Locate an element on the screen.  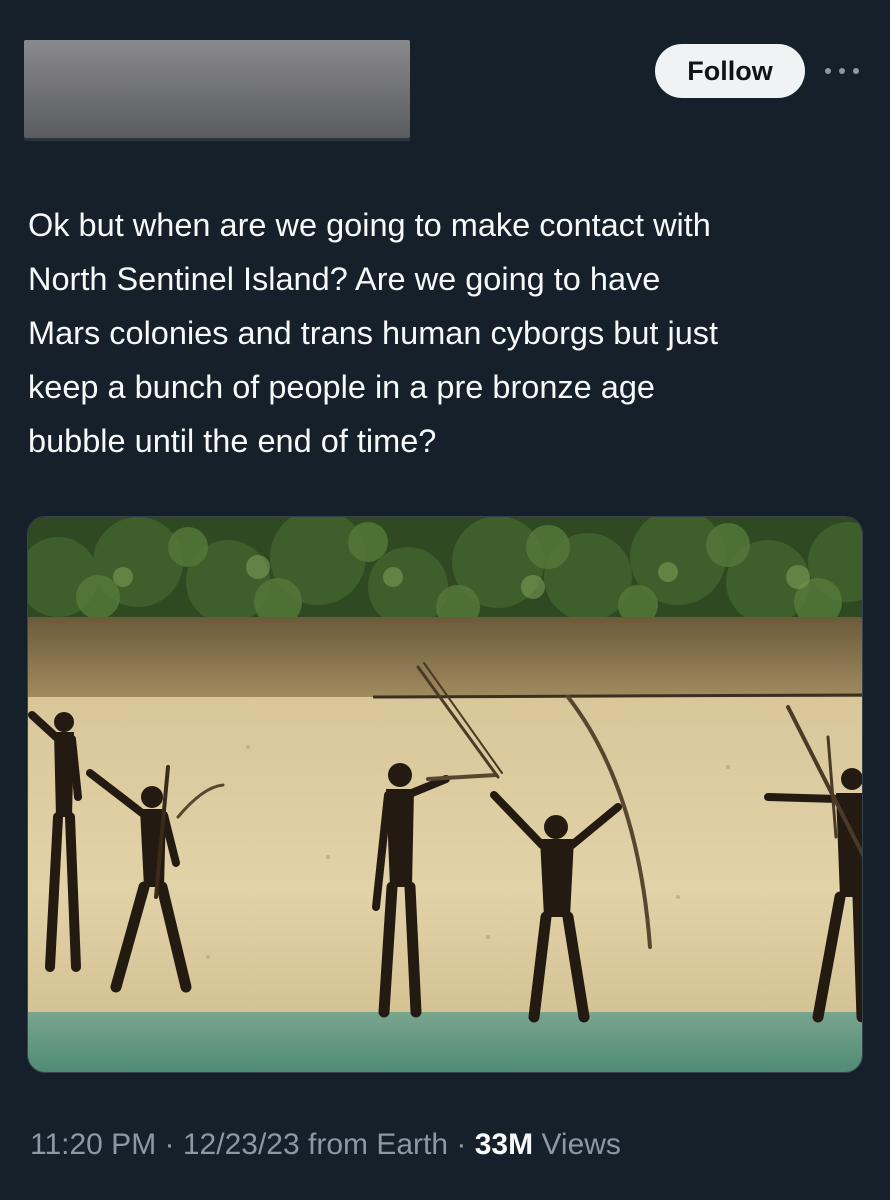
tweet-source: from Earth is located at coordinates (378, 1144).